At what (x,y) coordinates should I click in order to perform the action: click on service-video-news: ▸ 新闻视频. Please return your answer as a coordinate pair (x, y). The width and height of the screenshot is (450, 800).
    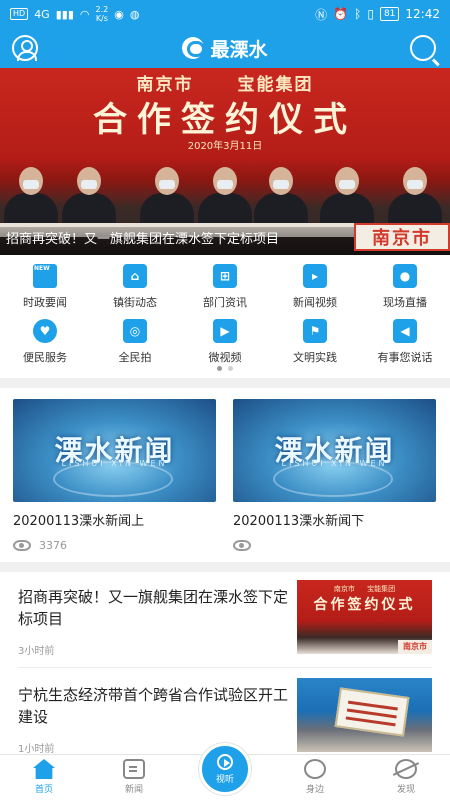
    Looking at the image, I should click on (315, 287).